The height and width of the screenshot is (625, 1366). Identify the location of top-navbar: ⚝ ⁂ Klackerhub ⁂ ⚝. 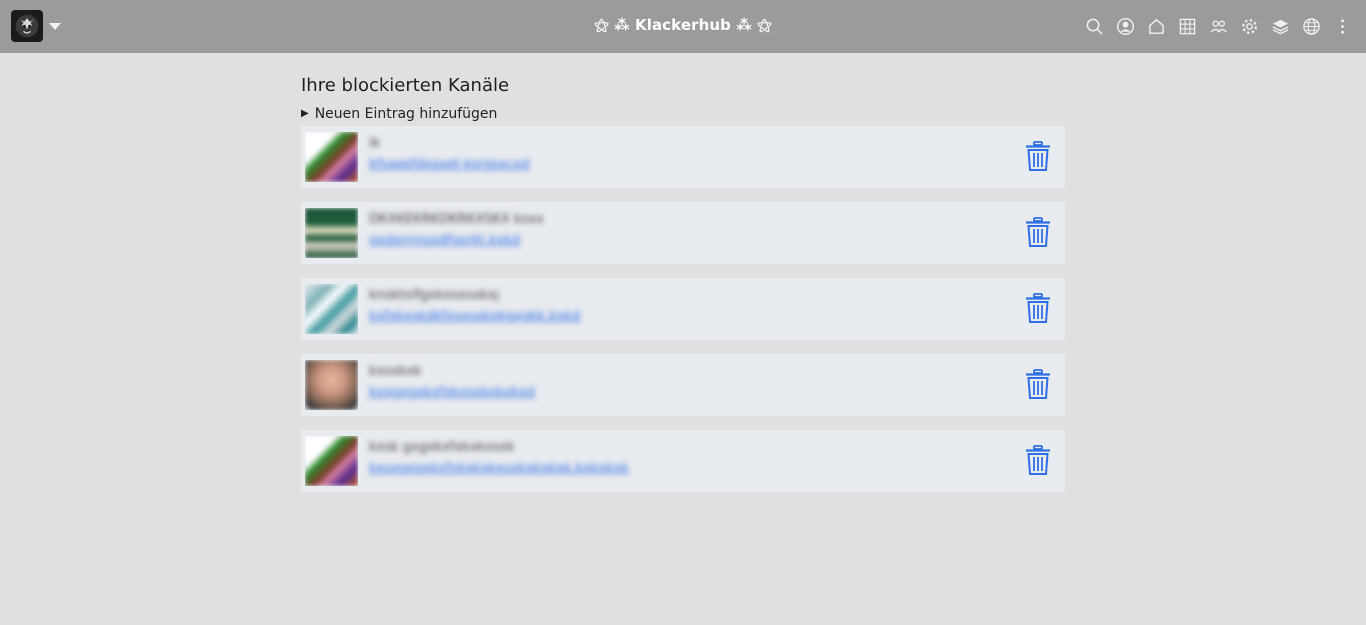
(683, 26).